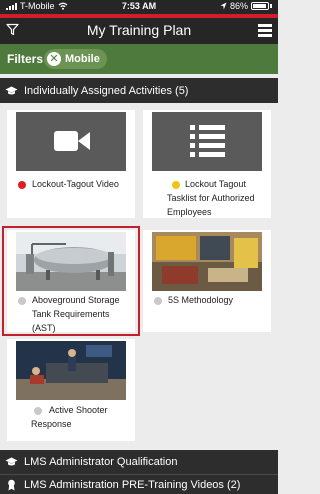 The width and height of the screenshot is (320, 494). I want to click on title-bar: My Training Plan, so click(139, 31).